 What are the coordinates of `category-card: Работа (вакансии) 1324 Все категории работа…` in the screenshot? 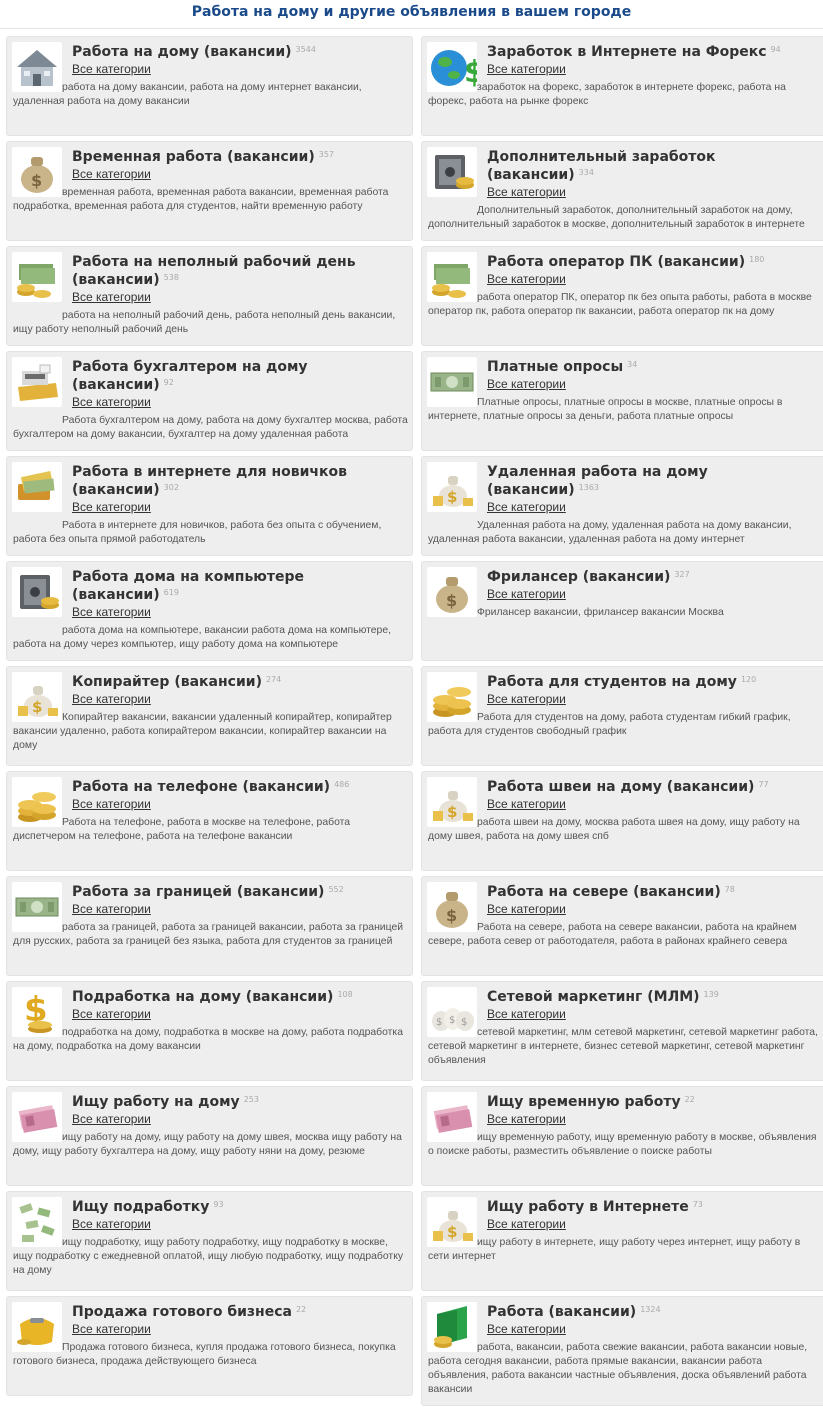 It's located at (622, 1351).